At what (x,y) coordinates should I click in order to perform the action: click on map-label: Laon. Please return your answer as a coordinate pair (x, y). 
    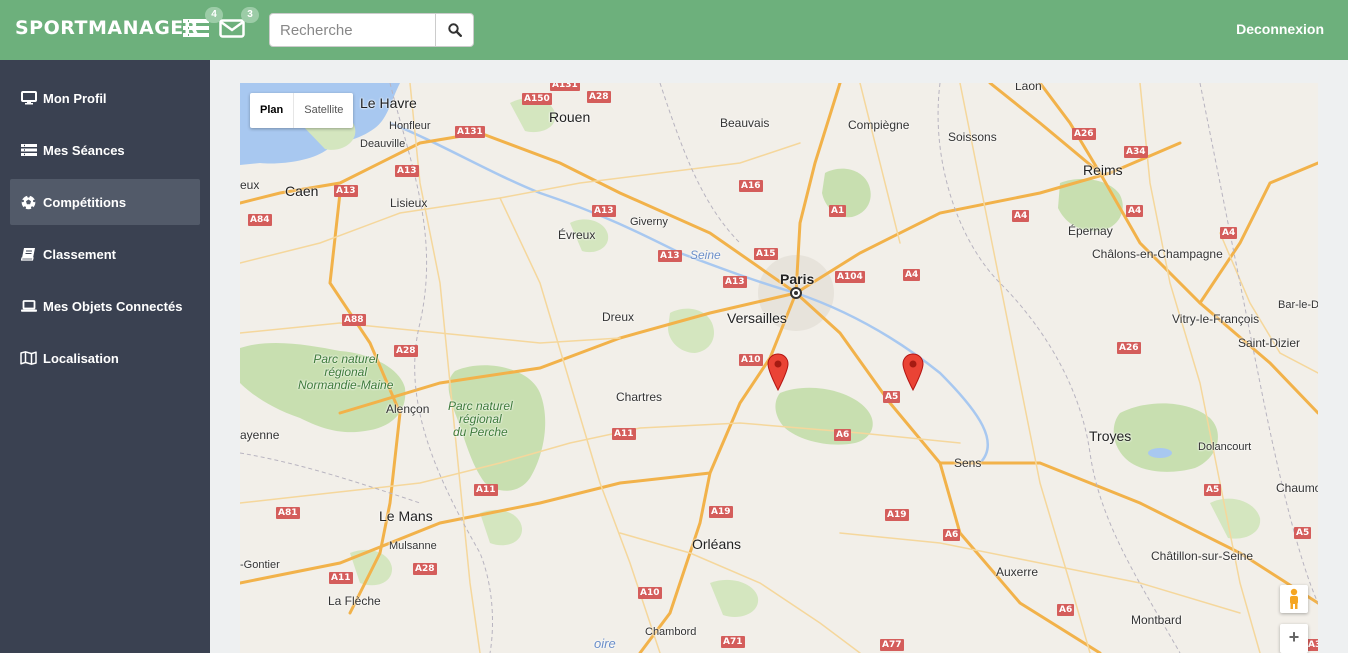
    Looking at the image, I should click on (1028, 88).